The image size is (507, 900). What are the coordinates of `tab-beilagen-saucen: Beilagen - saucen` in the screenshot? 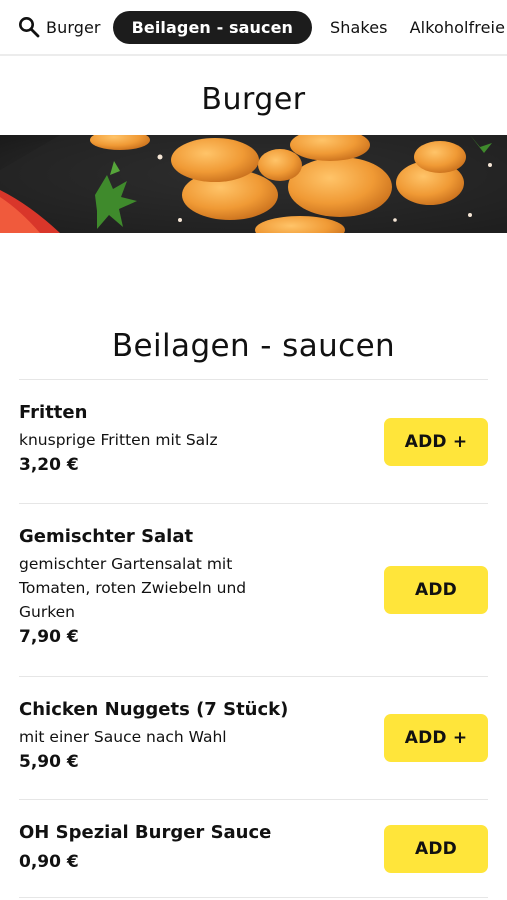 It's located at (212, 27).